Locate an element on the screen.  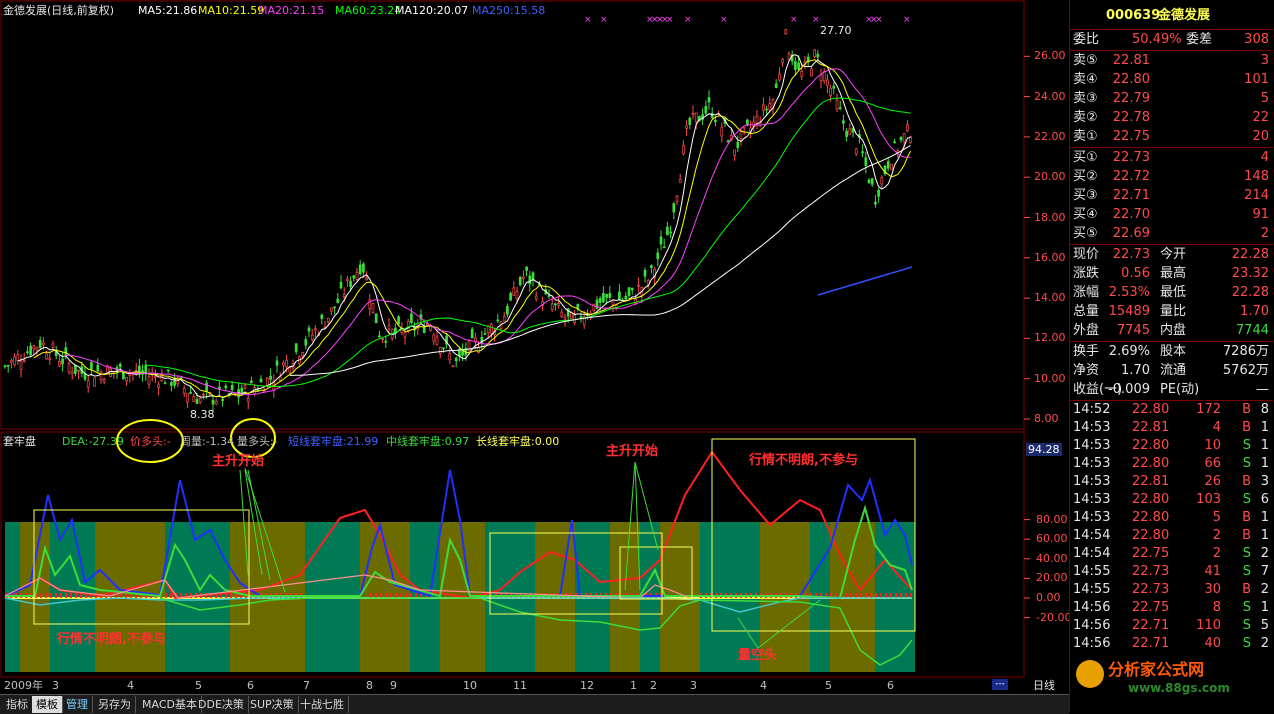
tab-1: 模板 is located at coordinates (47, 704).